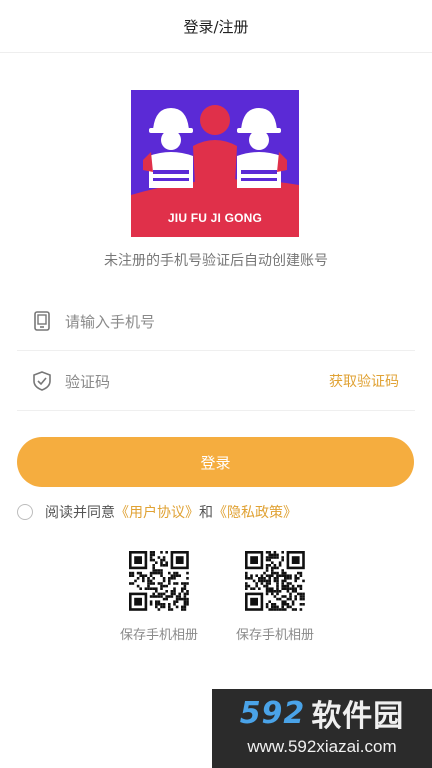 Image resolution: width=432 pixels, height=768 pixels. Describe the element at coordinates (272, 713) in the screenshot. I see `watermark-number: 592` at that location.